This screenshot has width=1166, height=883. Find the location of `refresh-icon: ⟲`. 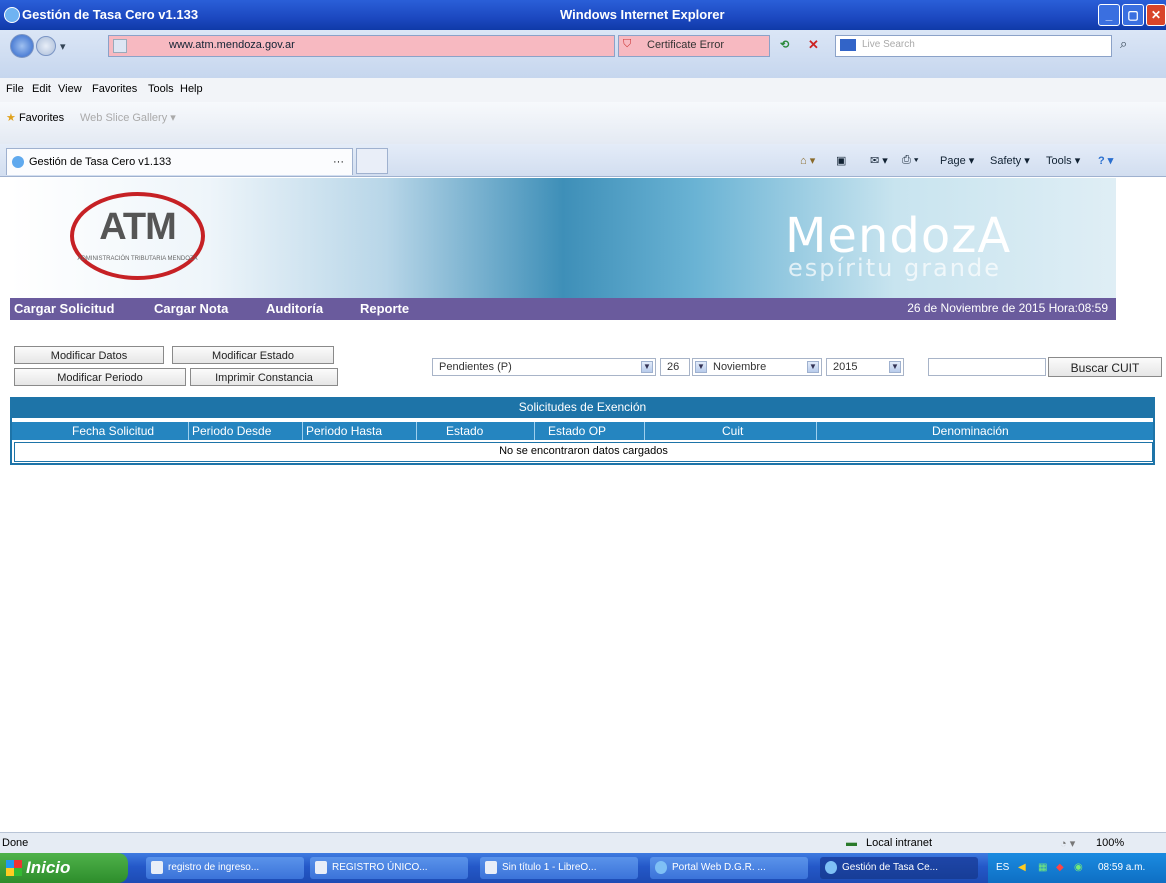

refresh-icon: ⟲ is located at coordinates (784, 44).